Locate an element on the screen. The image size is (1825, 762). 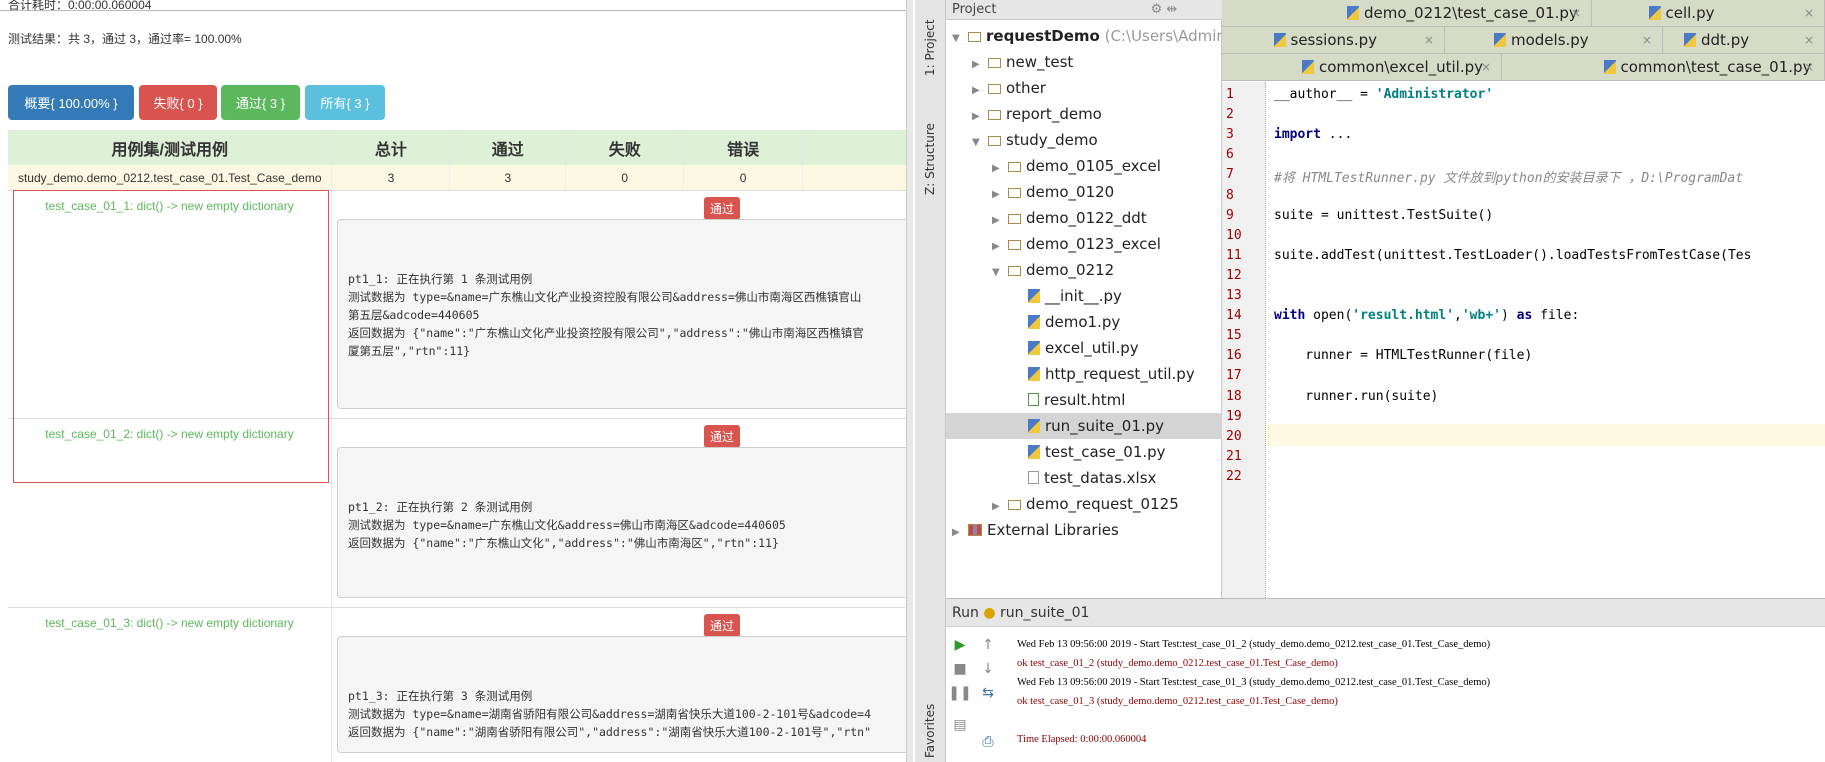
tree-item: ▶ demo_0105_excel is located at coordinates (1076, 166).